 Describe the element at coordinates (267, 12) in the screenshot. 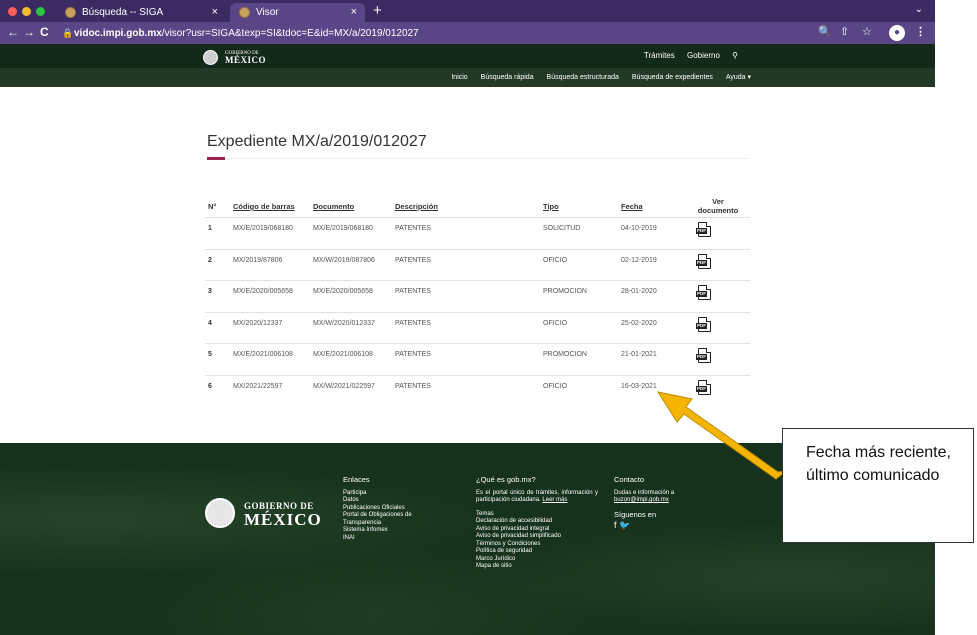

I see `tab-label: Visor` at that location.